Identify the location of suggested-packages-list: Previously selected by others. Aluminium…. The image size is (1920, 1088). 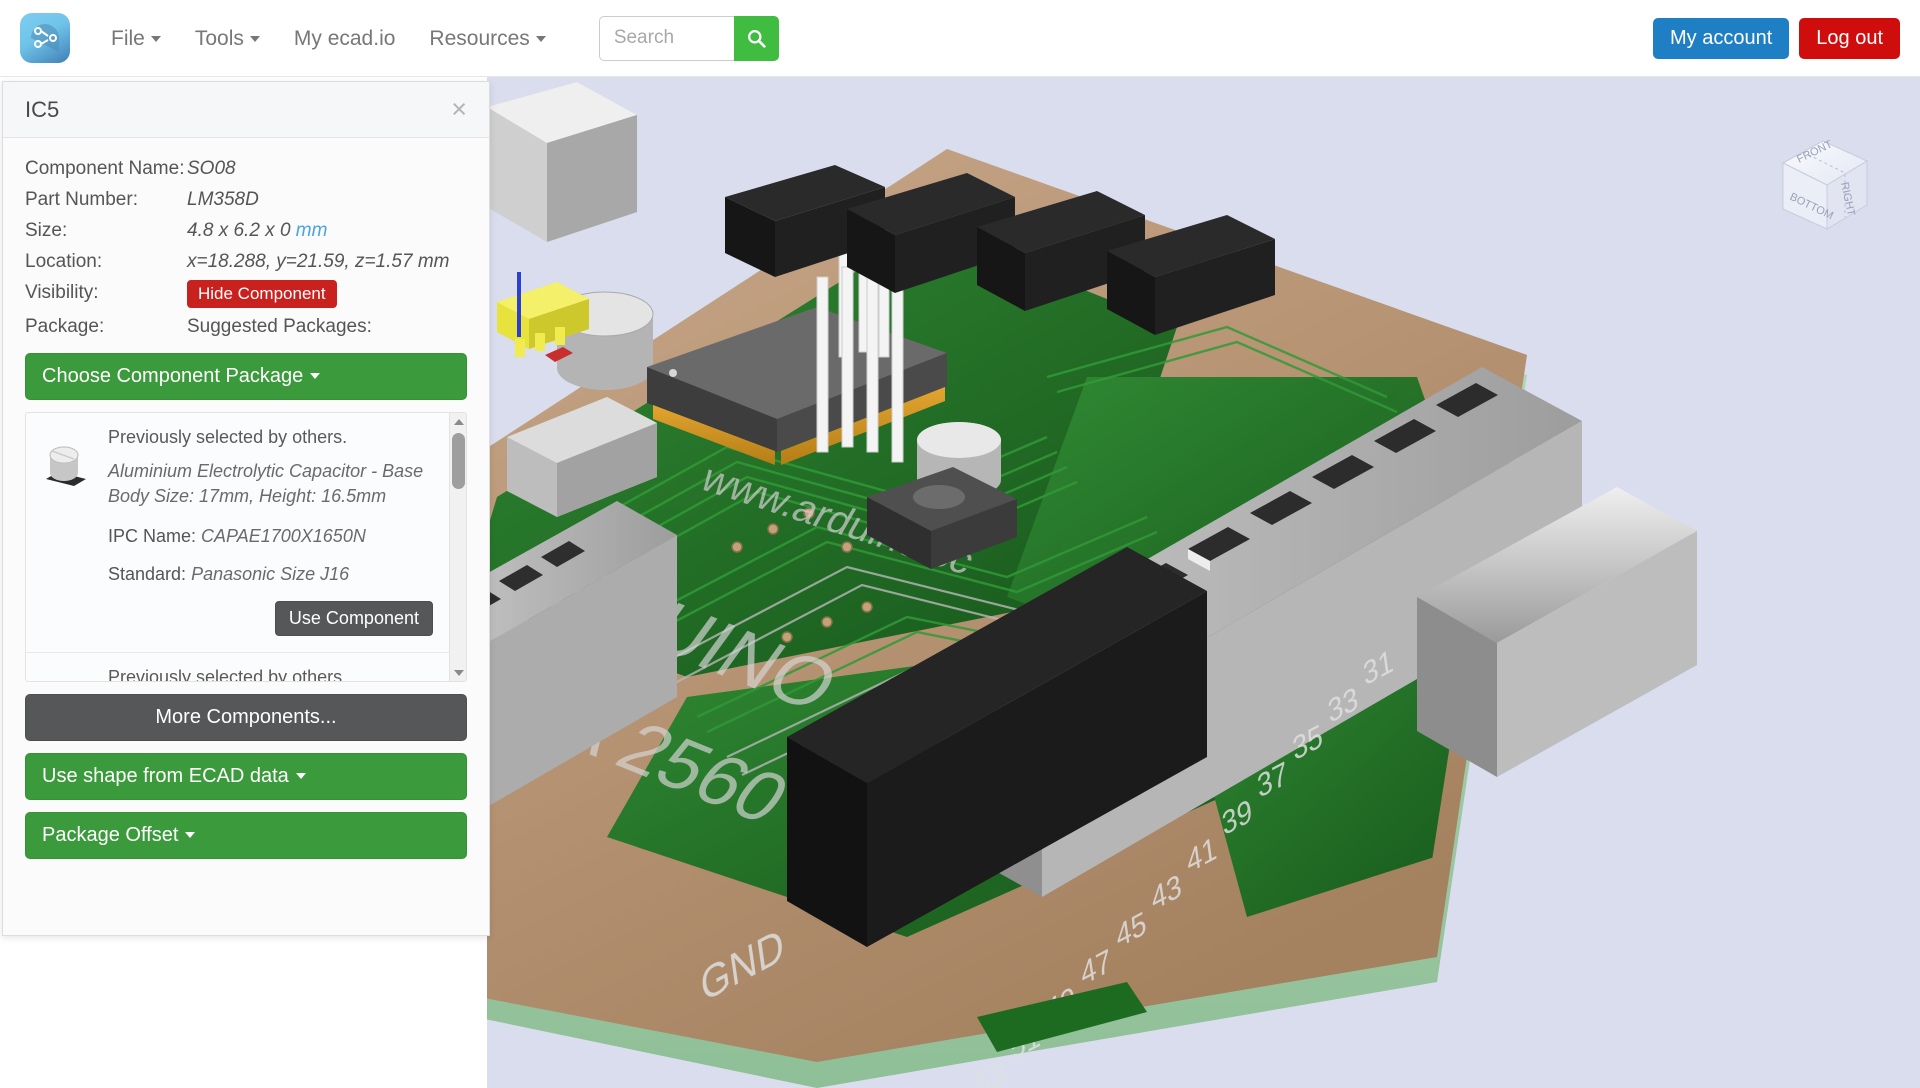
(246, 547).